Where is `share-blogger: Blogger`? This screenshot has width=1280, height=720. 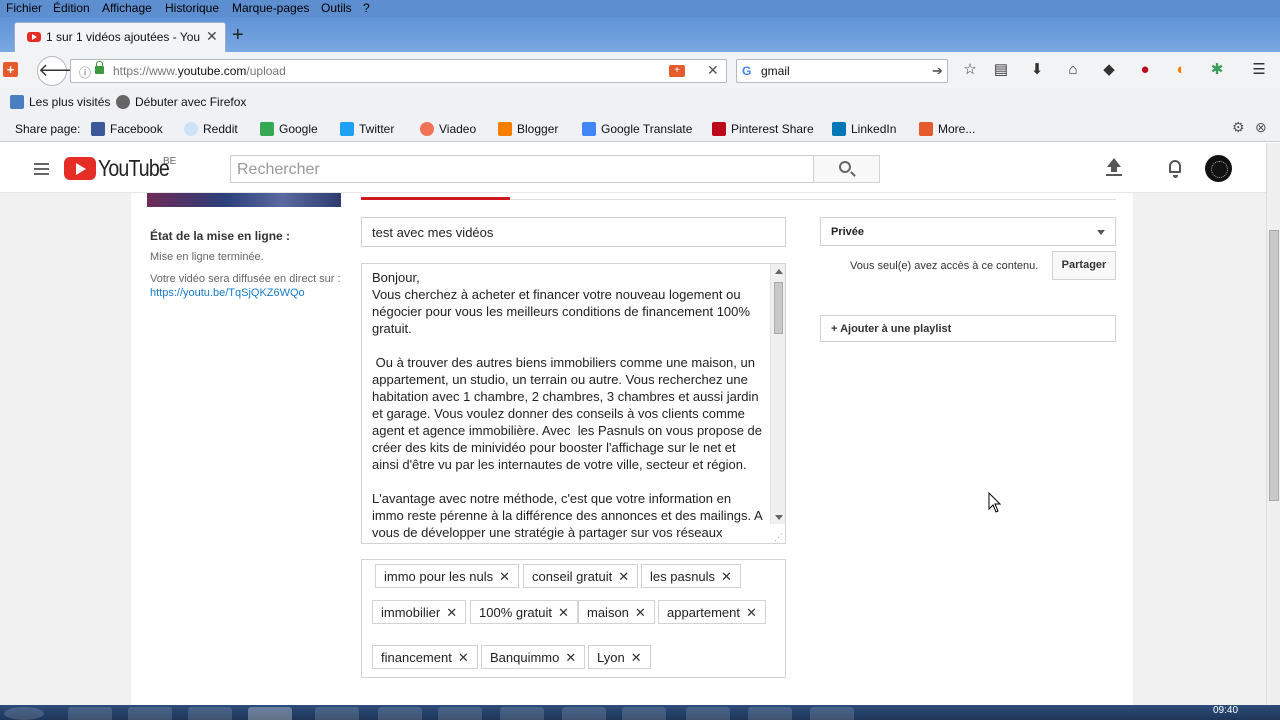 share-blogger: Blogger is located at coordinates (528, 129).